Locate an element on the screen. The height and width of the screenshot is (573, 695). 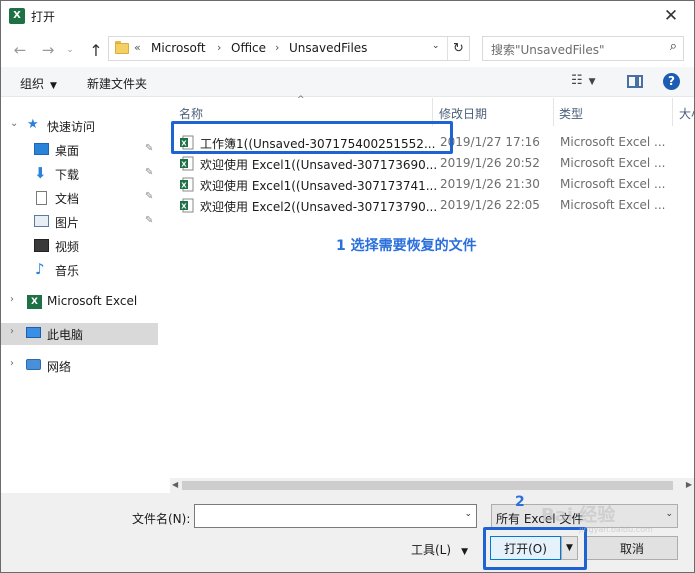
cancel-button: 取消 is located at coordinates (632, 548).